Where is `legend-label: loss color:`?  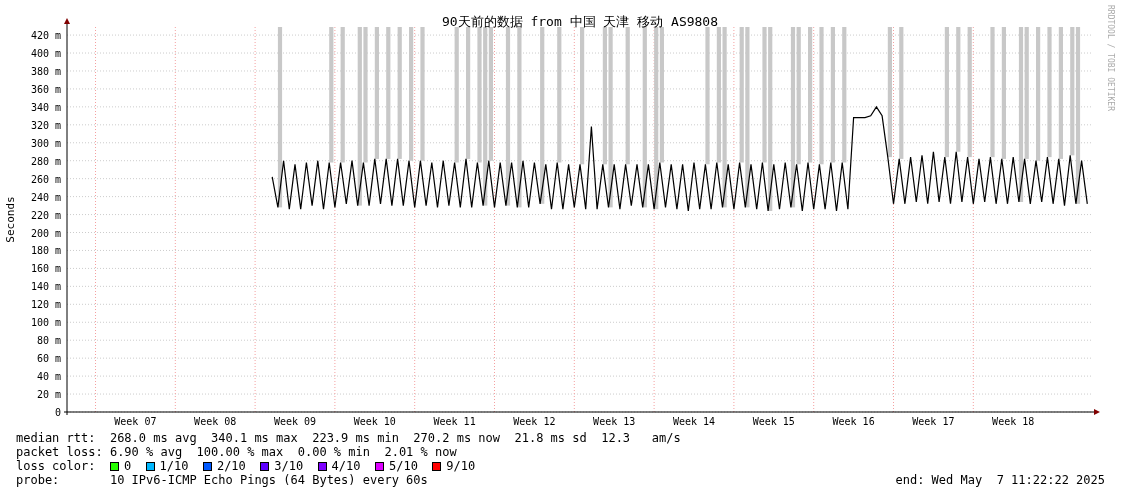 legend-label: loss color: is located at coordinates (56, 466).